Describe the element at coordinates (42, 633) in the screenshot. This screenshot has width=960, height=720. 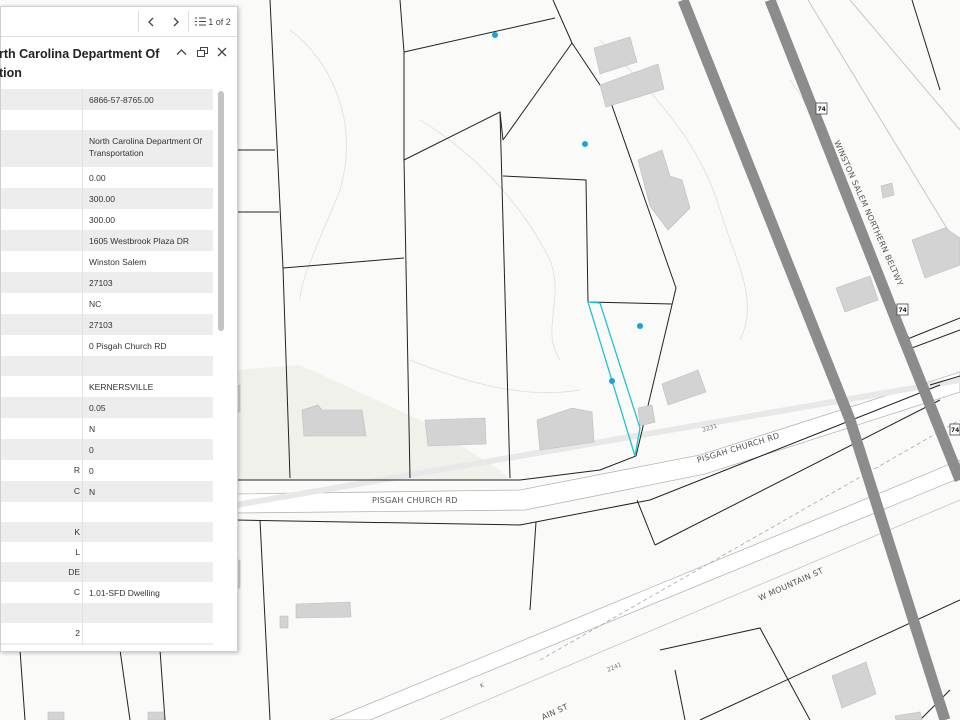
I see `attribute-key: 2` at that location.